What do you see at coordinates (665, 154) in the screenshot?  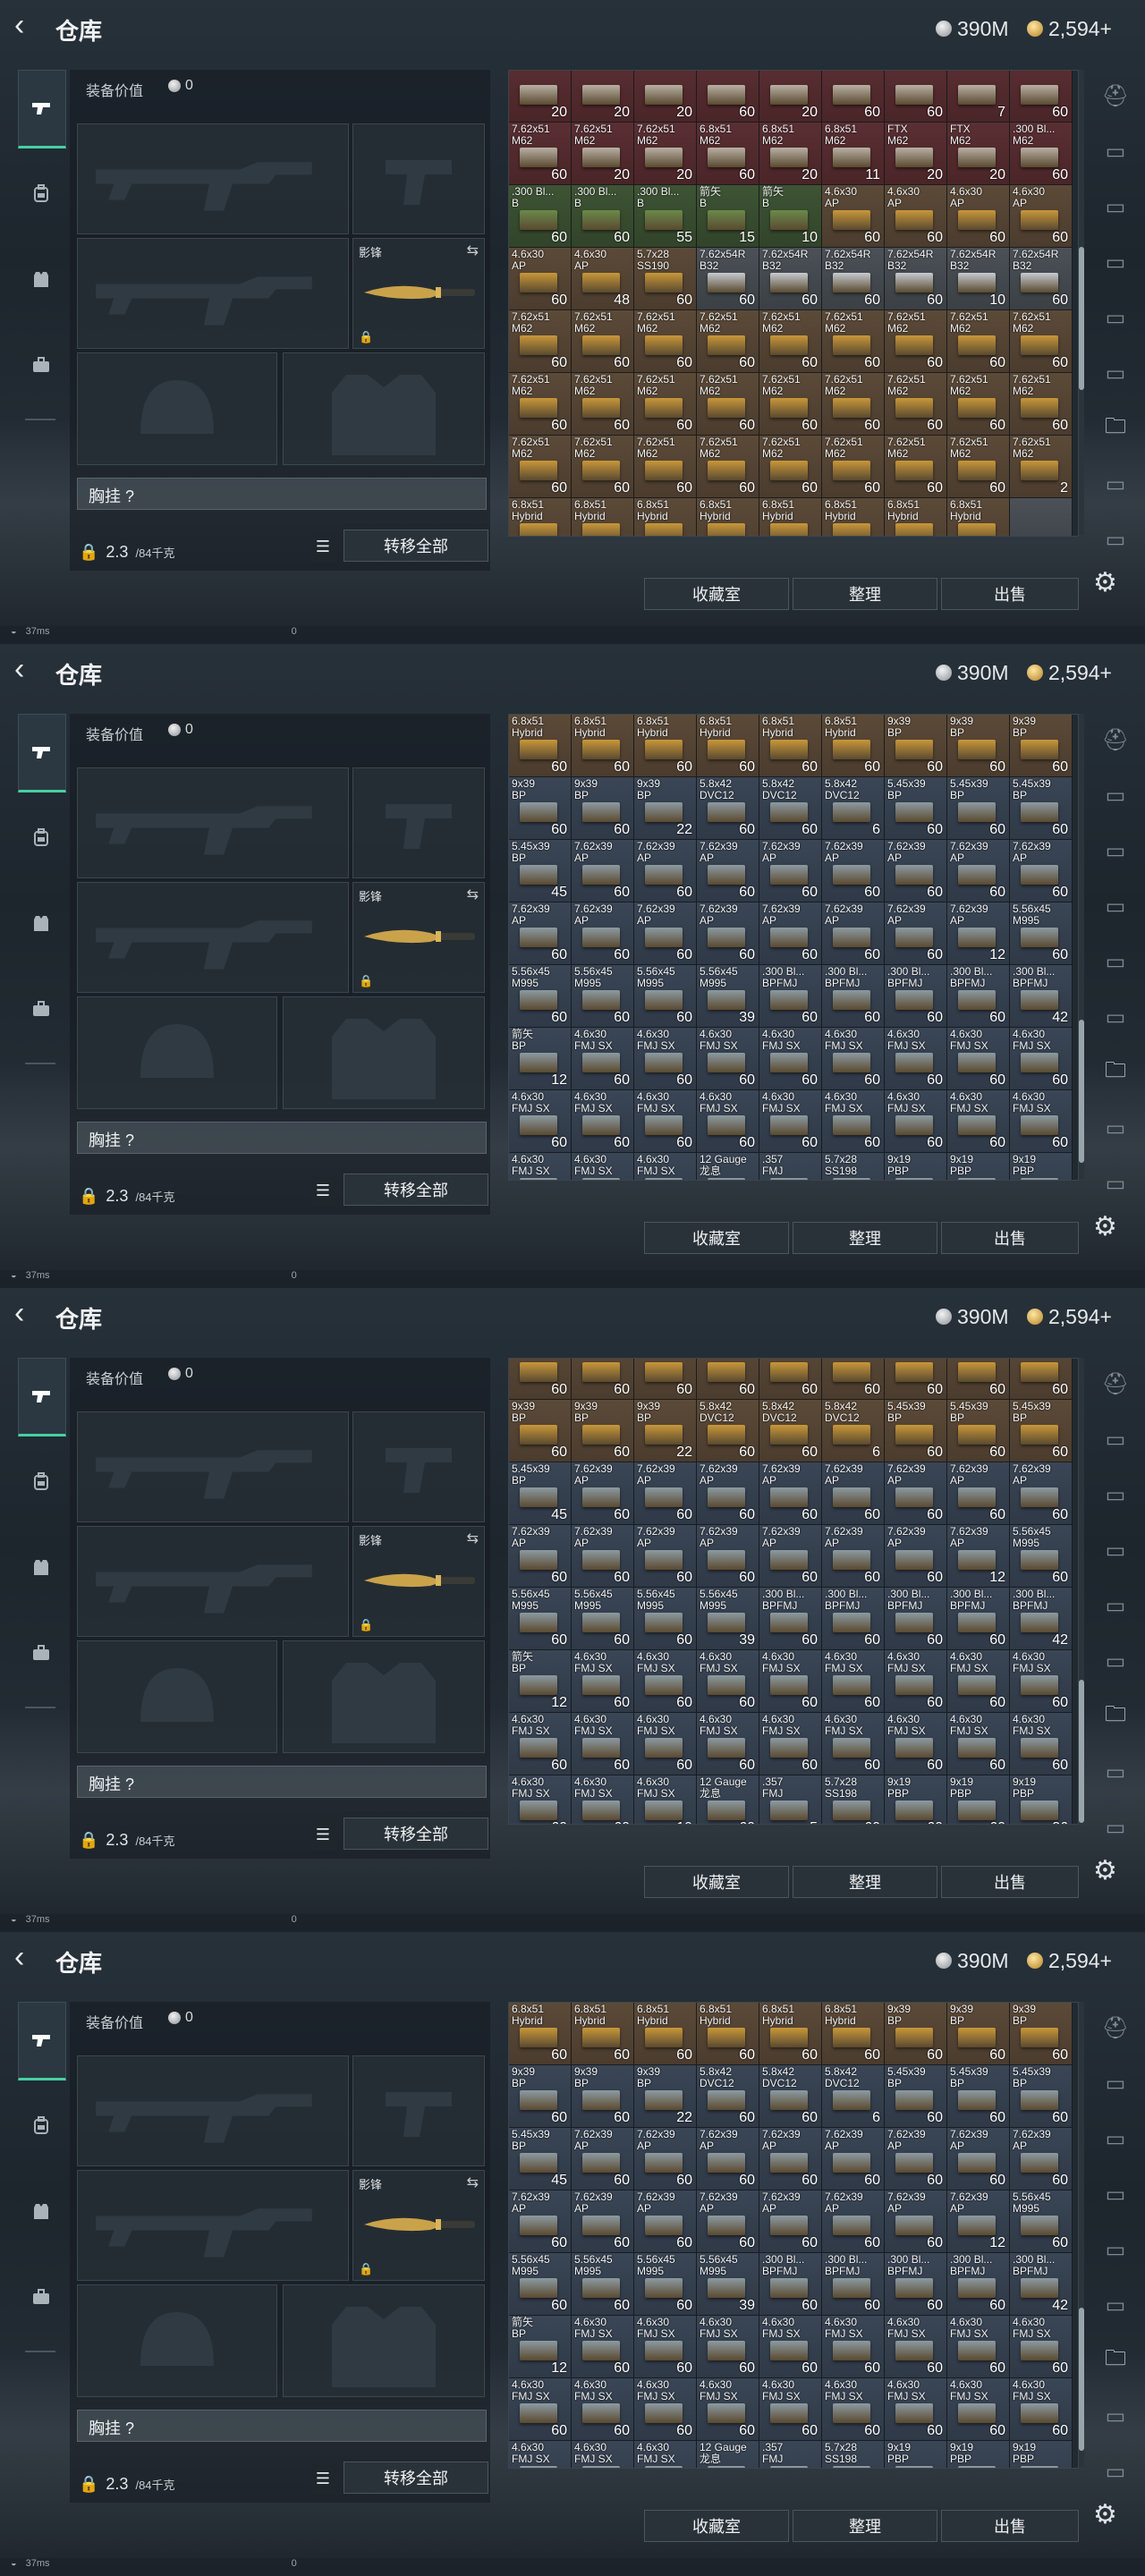 I see `ammo-cell: 7.62x51 M62 20` at bounding box center [665, 154].